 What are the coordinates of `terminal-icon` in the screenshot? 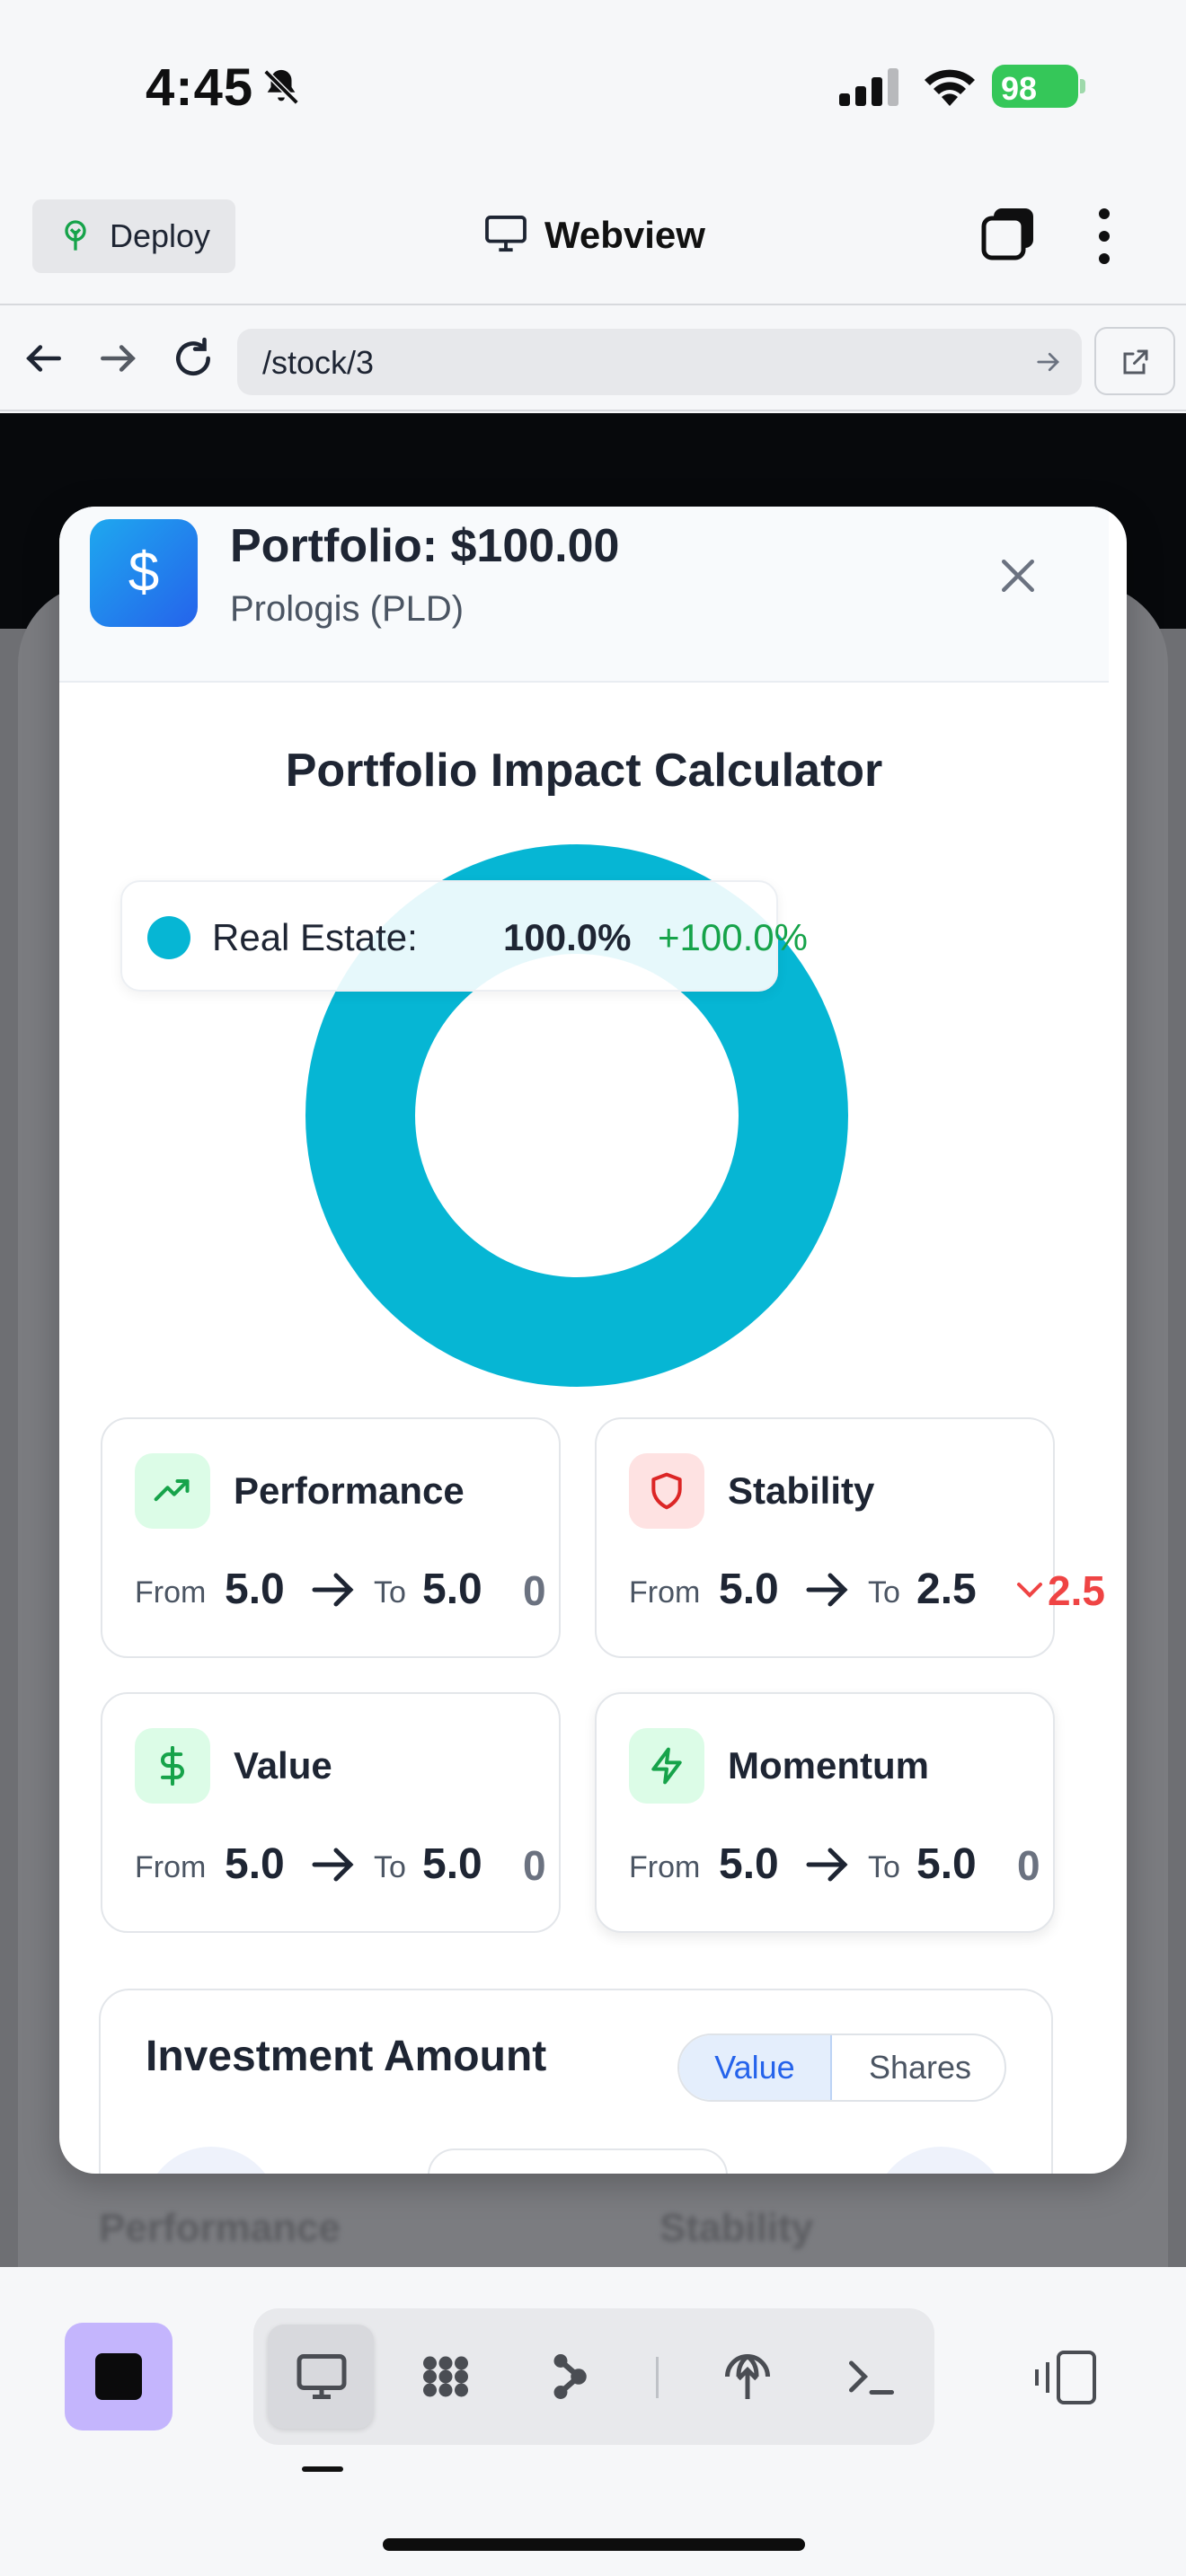 It's located at (871, 2377).